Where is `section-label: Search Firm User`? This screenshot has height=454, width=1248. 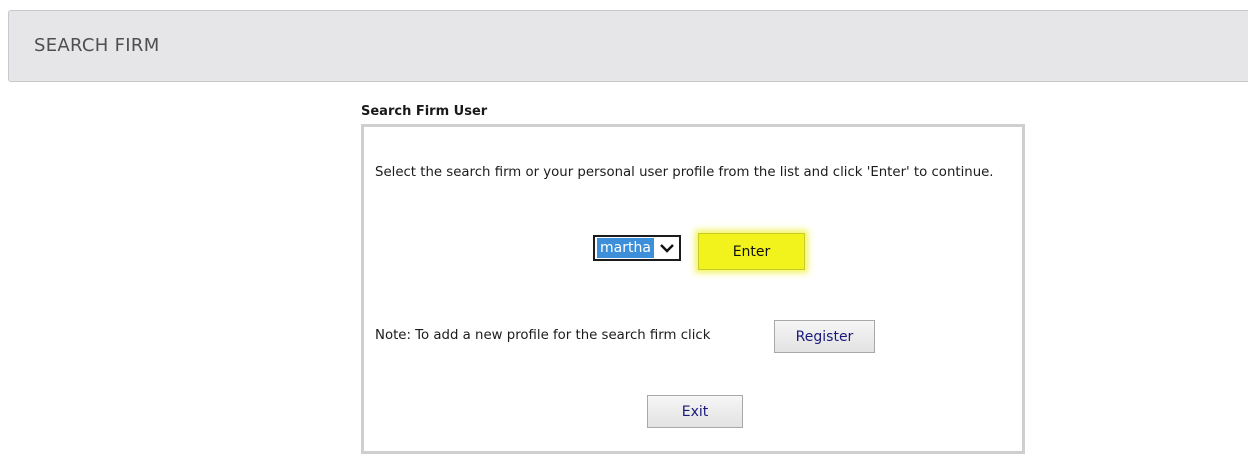
section-label: Search Firm User is located at coordinates (424, 111).